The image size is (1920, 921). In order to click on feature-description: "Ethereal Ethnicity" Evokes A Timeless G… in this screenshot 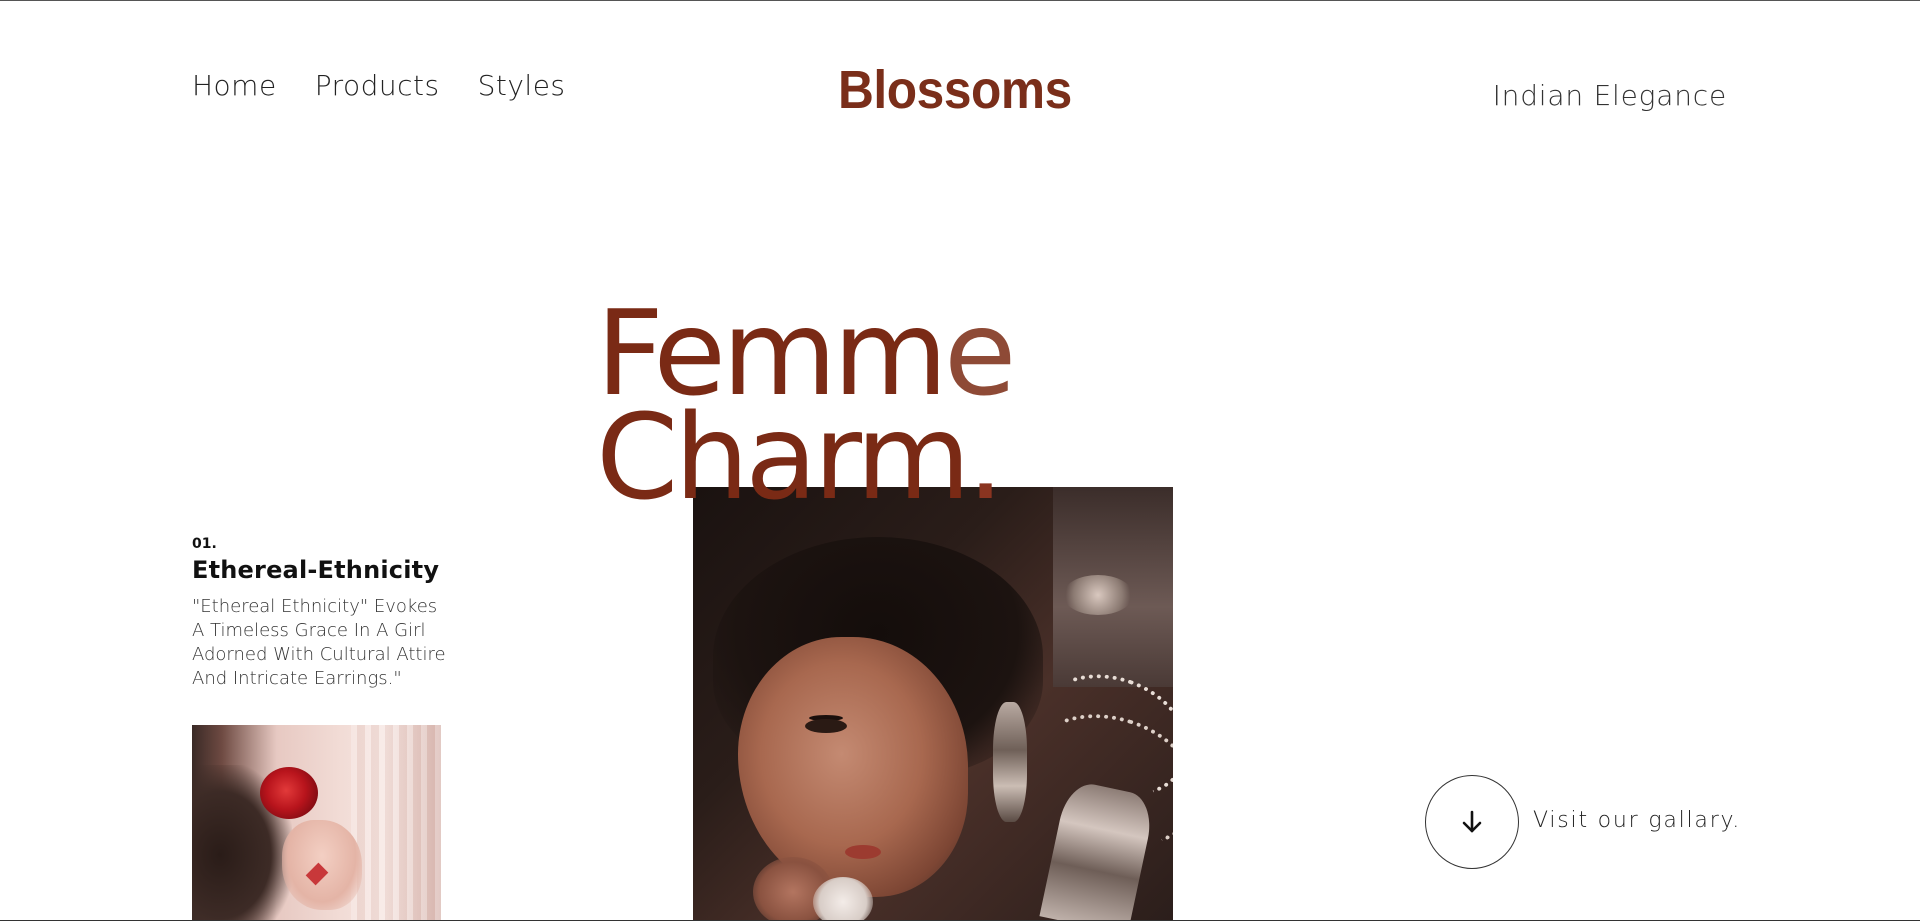, I will do `click(319, 642)`.